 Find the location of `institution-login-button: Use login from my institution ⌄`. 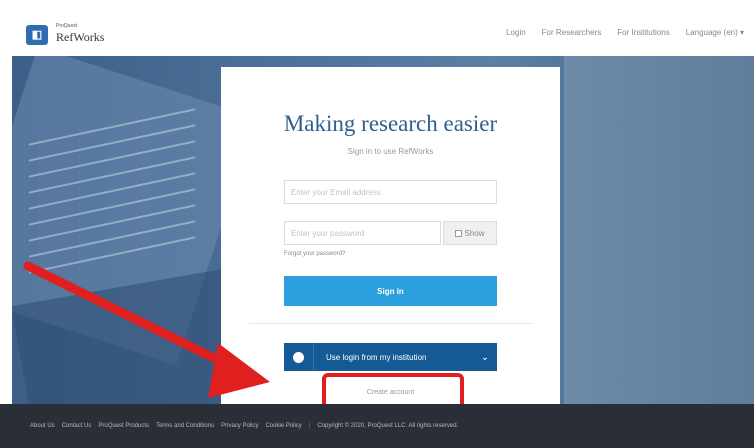

institution-login-button: Use login from my institution ⌄ is located at coordinates (390, 357).